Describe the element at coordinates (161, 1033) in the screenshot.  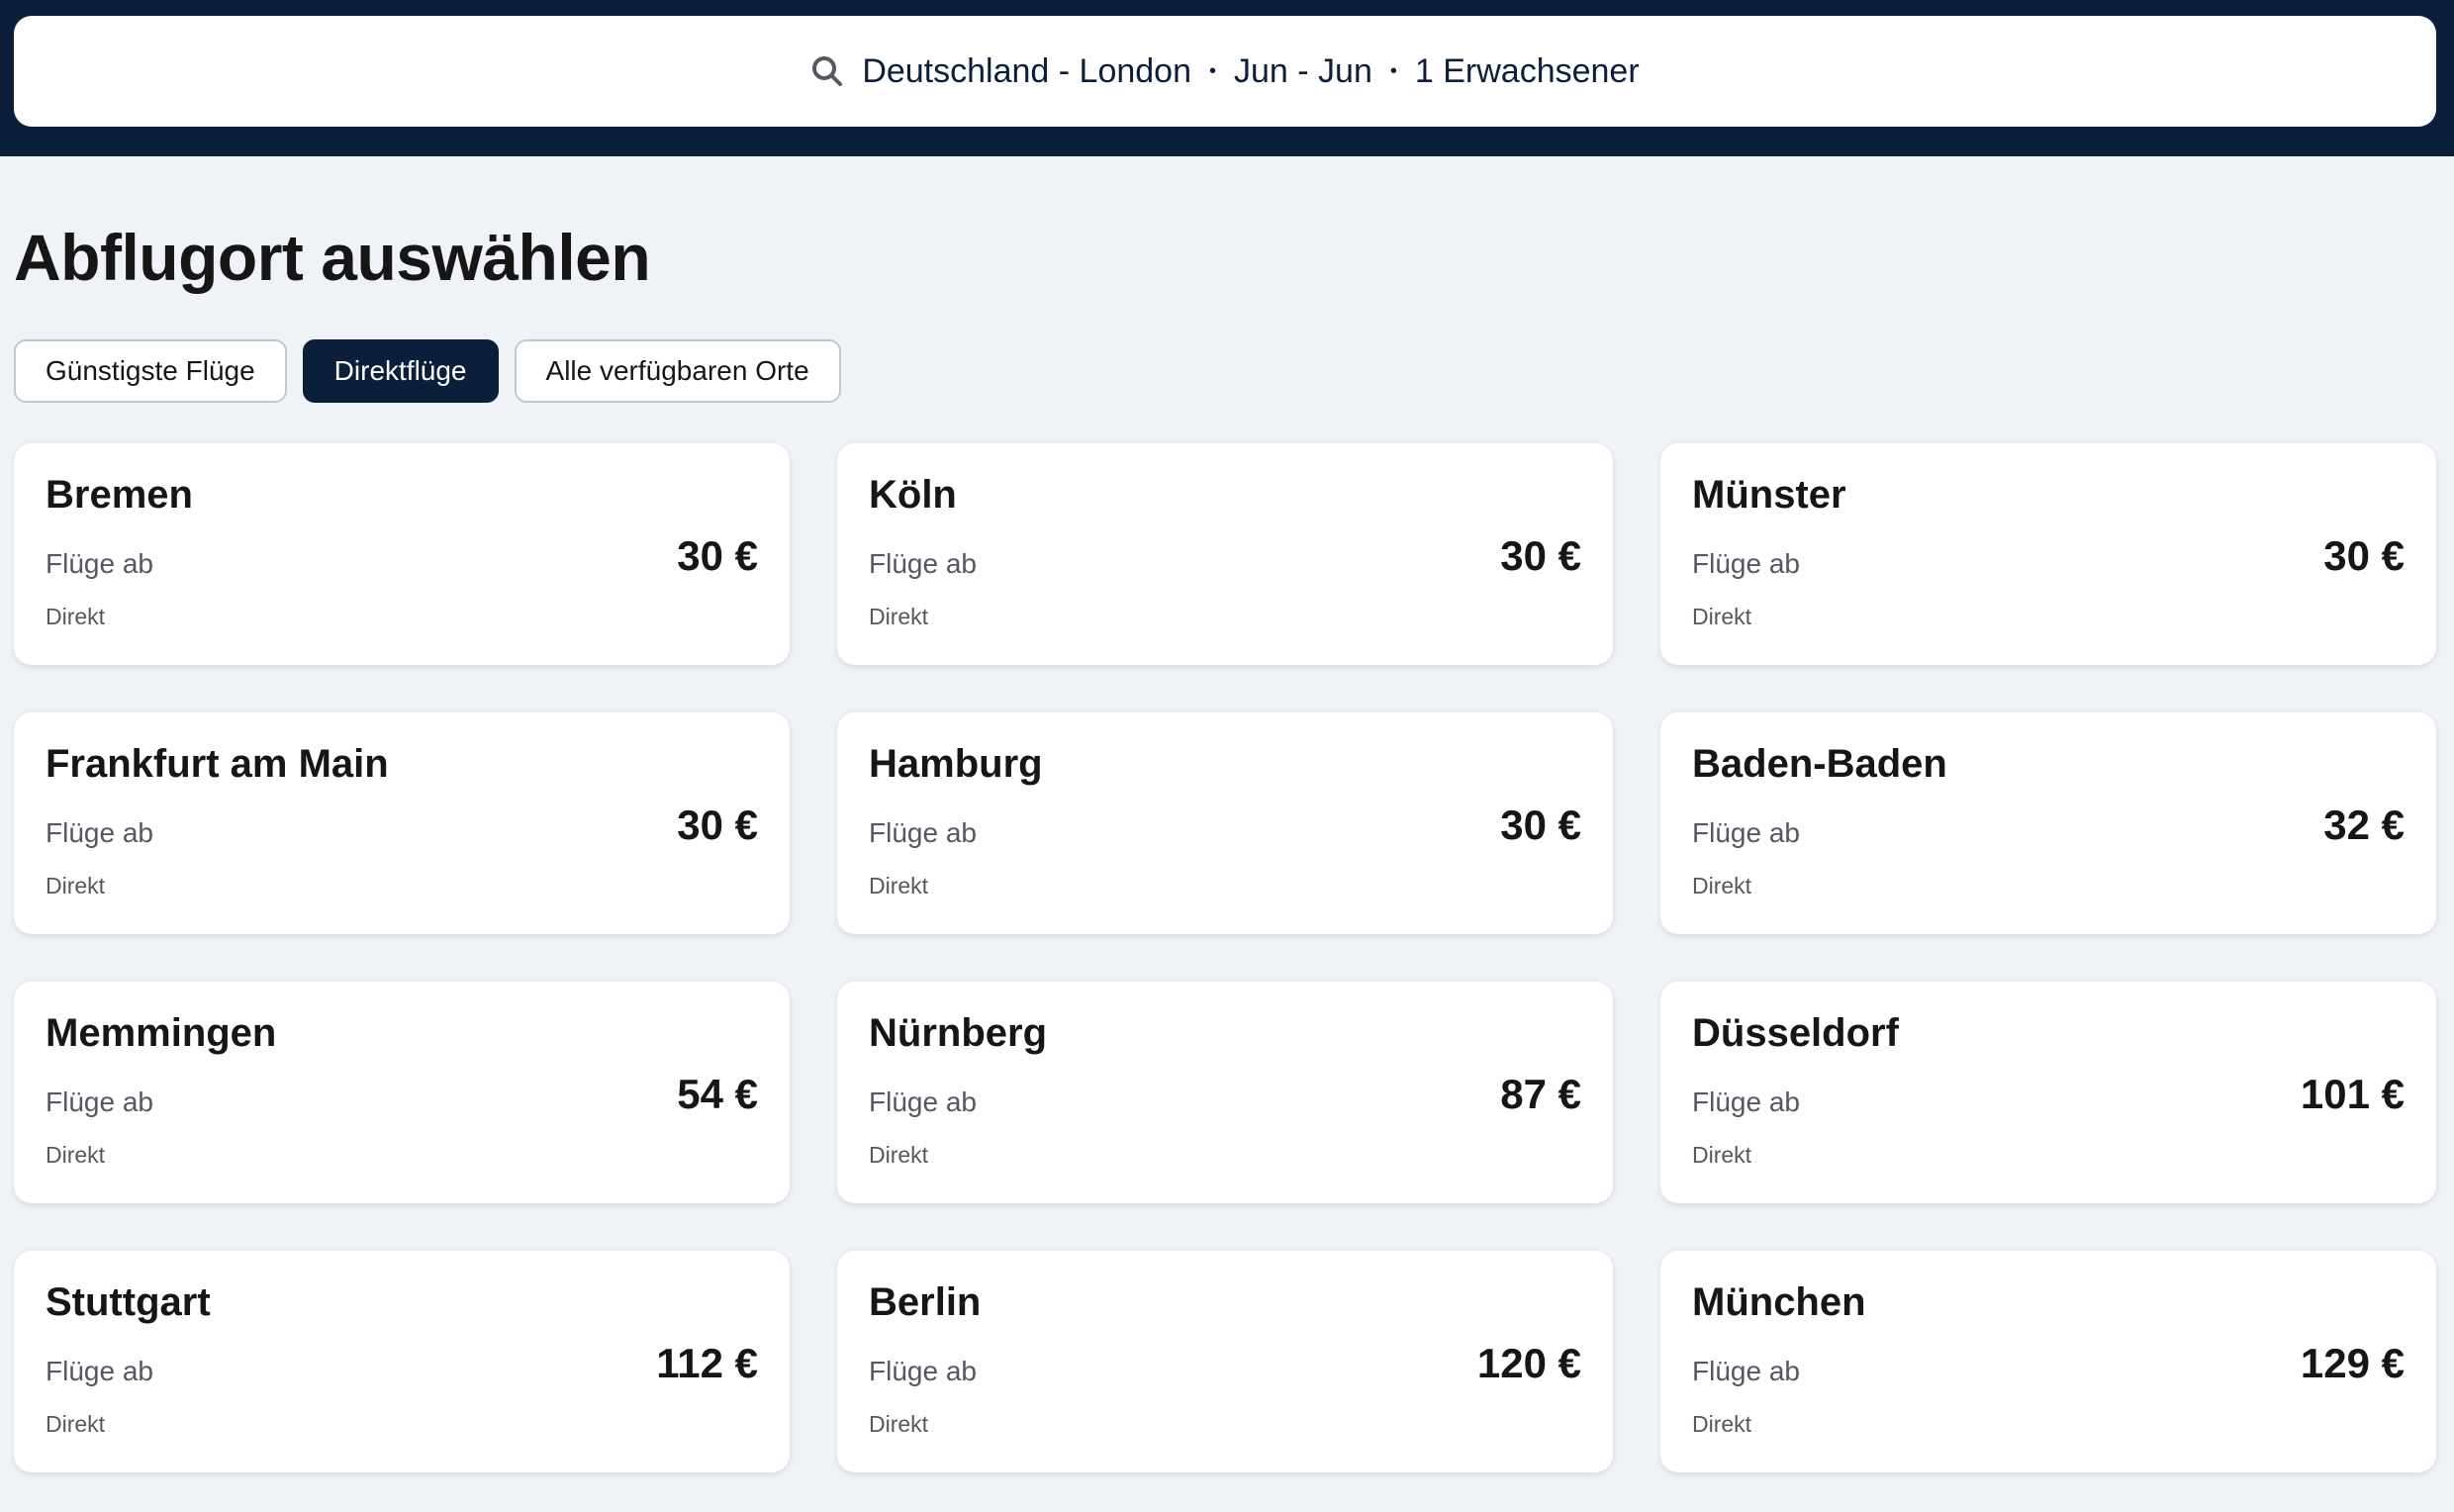
I see `card-city: Memmingen` at that location.